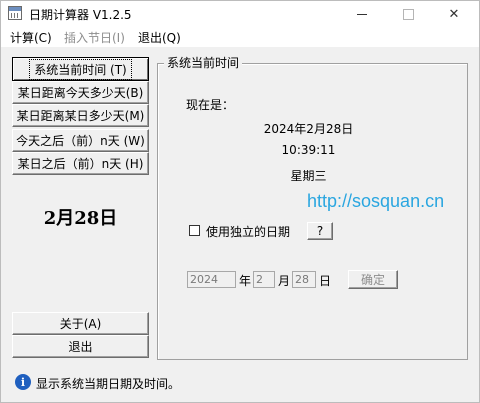  I want to click on calendar-app-icon, so click(15, 13).